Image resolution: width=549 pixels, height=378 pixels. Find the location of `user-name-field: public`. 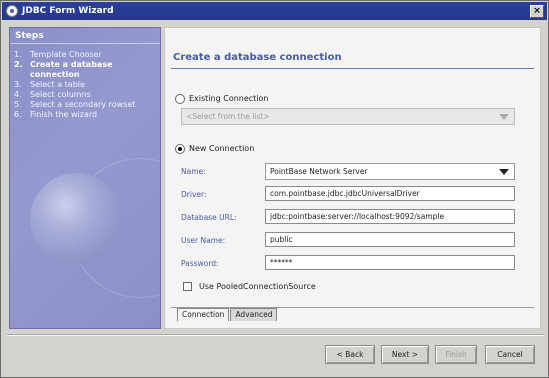

user-name-field: public is located at coordinates (390, 239).